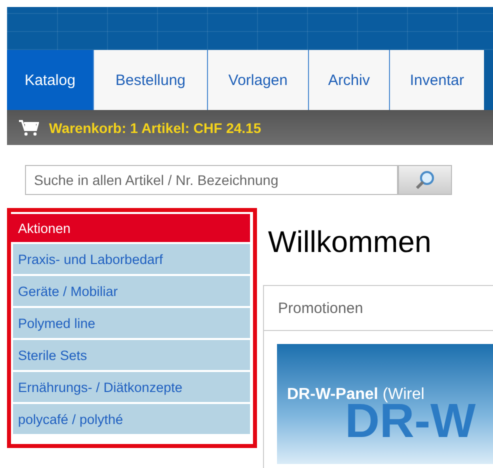  Describe the element at coordinates (131, 387) in the screenshot. I see `category-item: Ernährungs- / Diätkonzepte` at that location.